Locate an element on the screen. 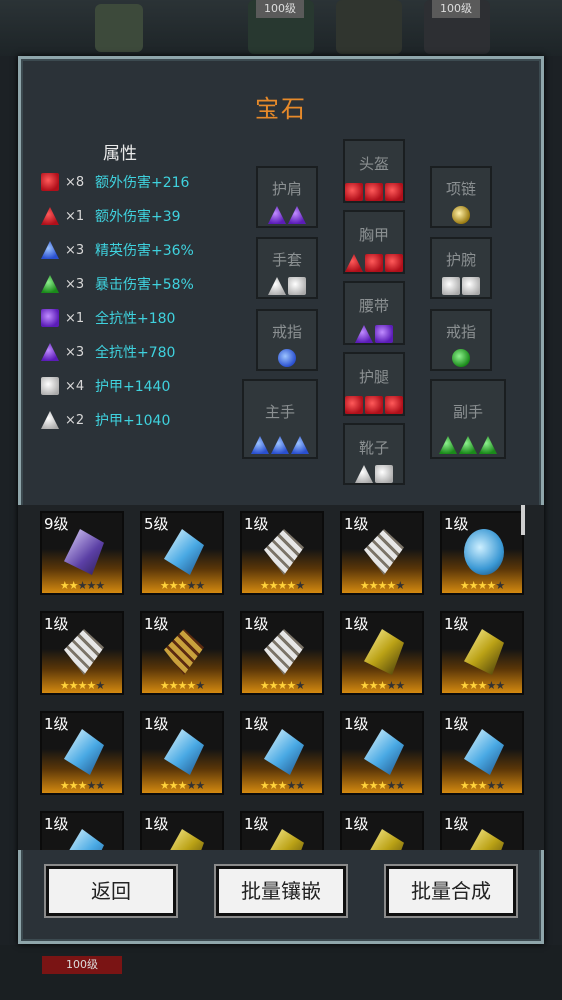 The height and width of the screenshot is (1000, 562). back-button: 返回 is located at coordinates (111, 891).